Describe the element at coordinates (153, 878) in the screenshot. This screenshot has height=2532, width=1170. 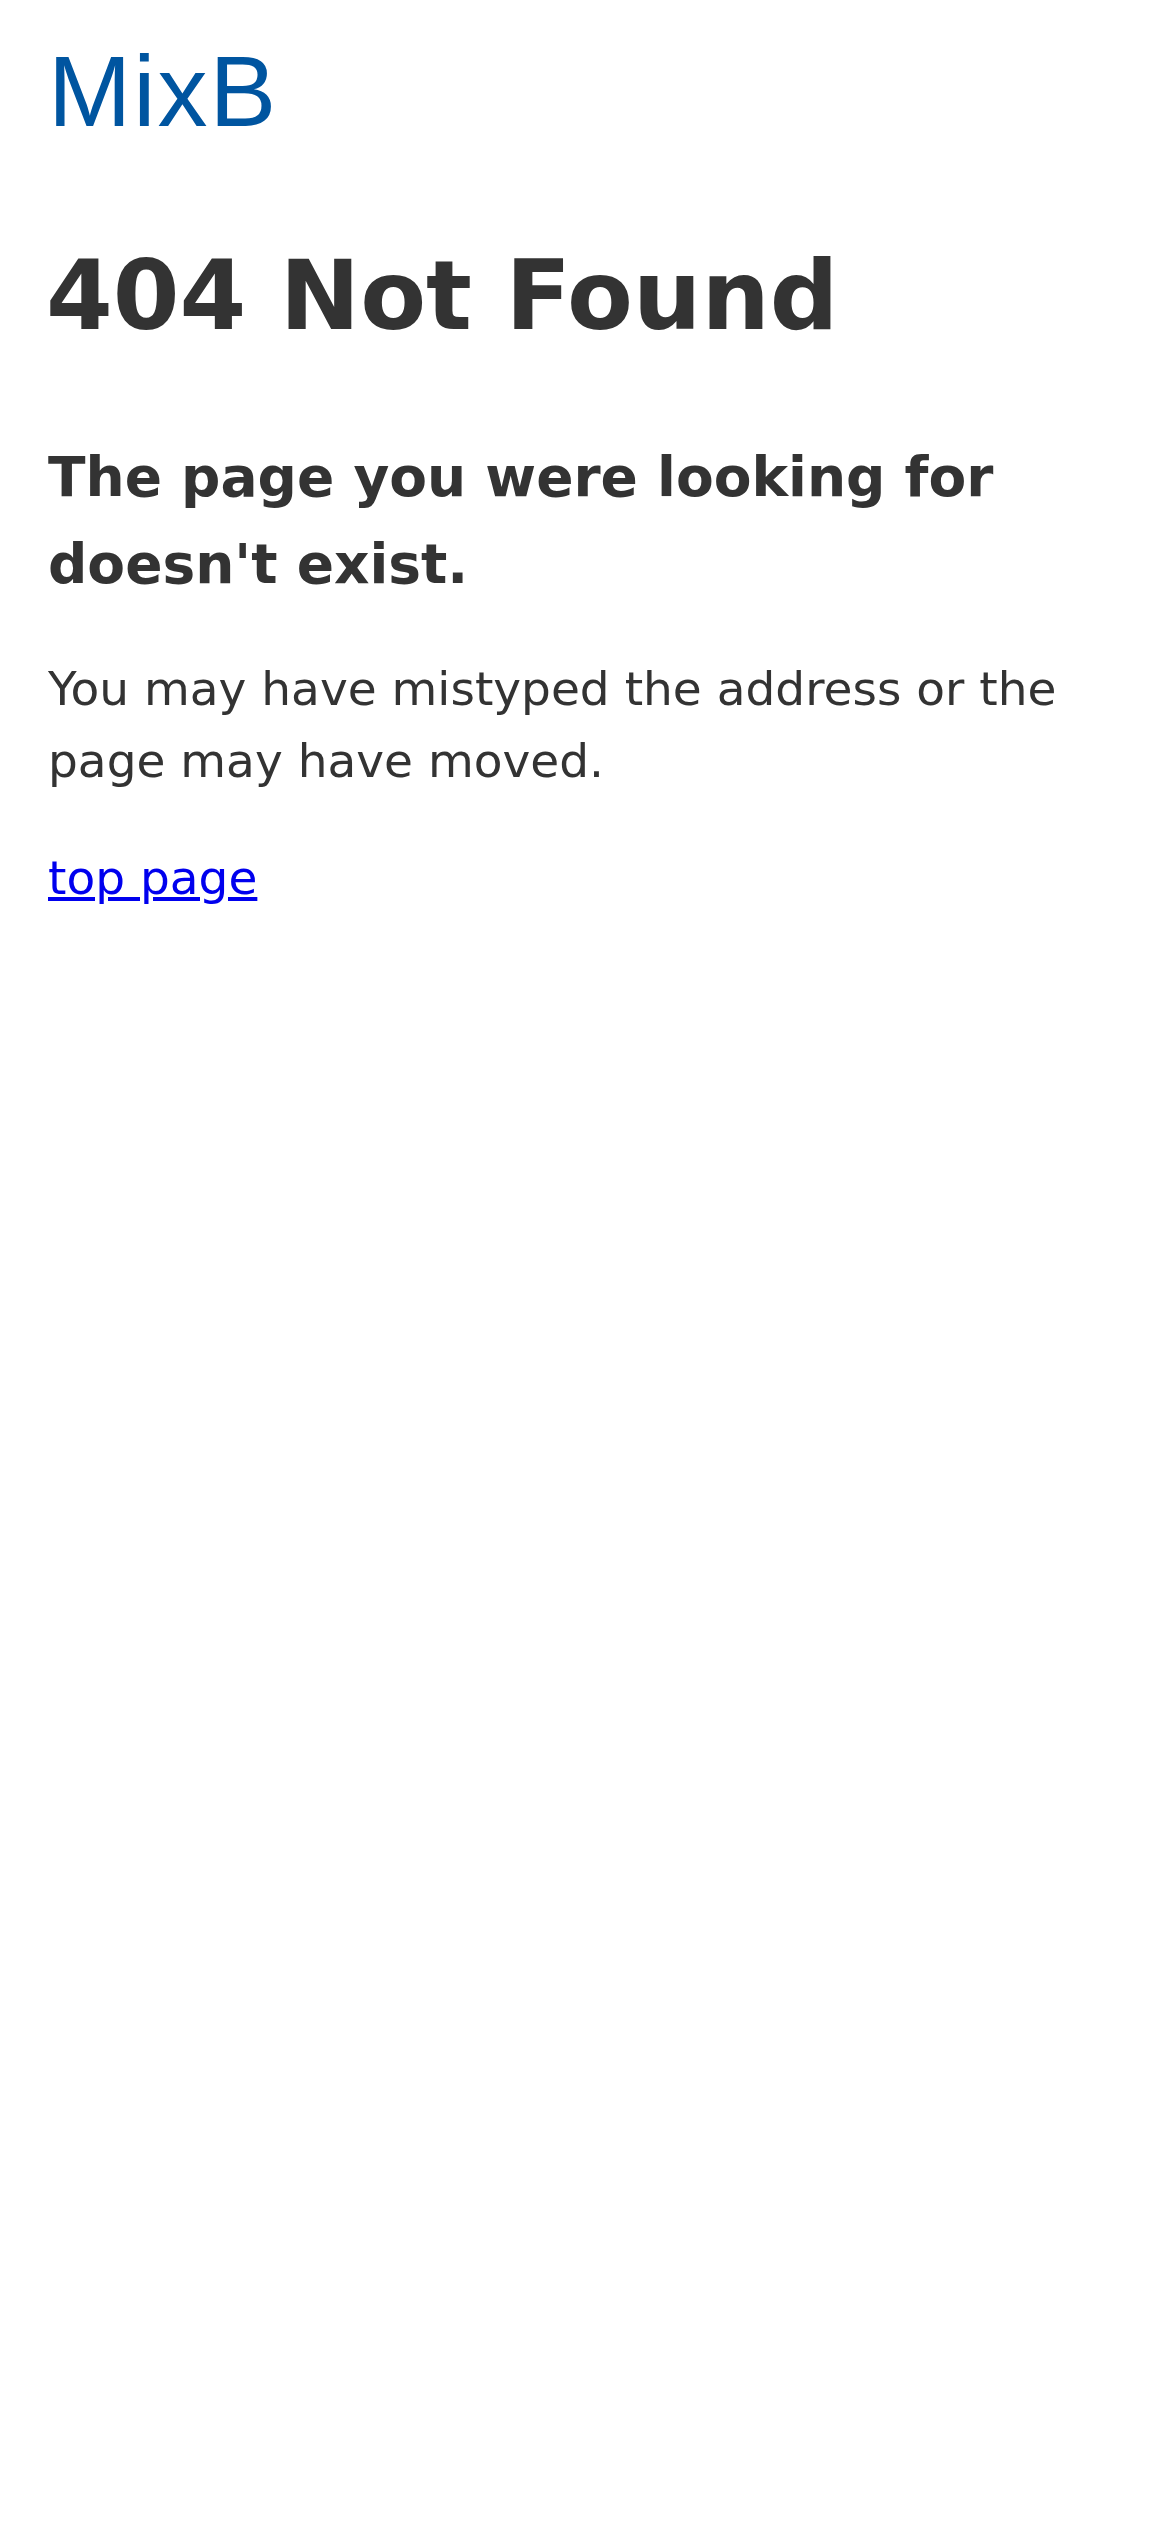
I see `top-page-link: top page` at that location.